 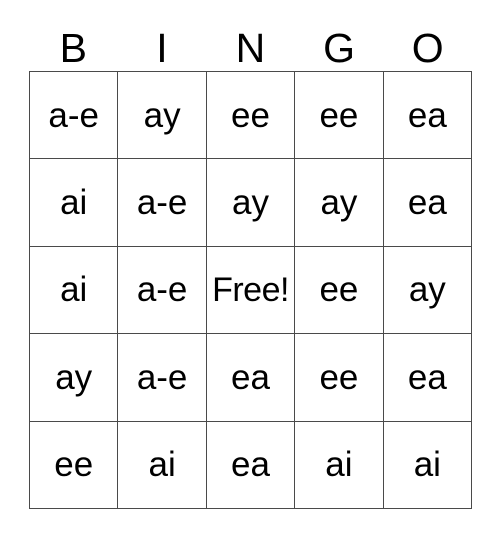 I want to click on bingo-row: ay a-e ea ee ea, so click(x=251, y=378).